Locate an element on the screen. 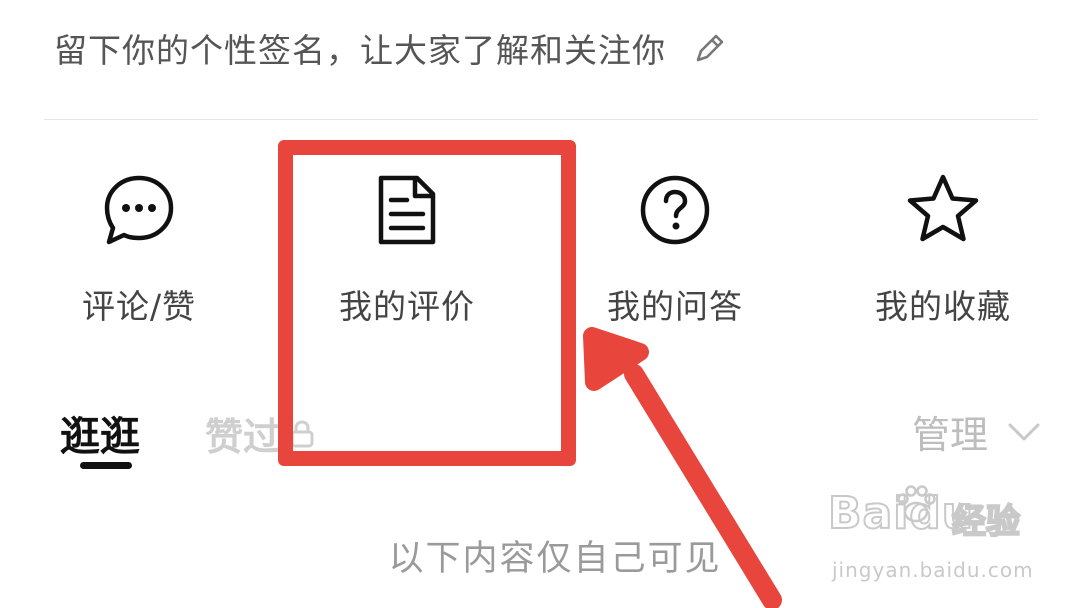  tab-browse: 逛逛 is located at coordinates (100, 433).